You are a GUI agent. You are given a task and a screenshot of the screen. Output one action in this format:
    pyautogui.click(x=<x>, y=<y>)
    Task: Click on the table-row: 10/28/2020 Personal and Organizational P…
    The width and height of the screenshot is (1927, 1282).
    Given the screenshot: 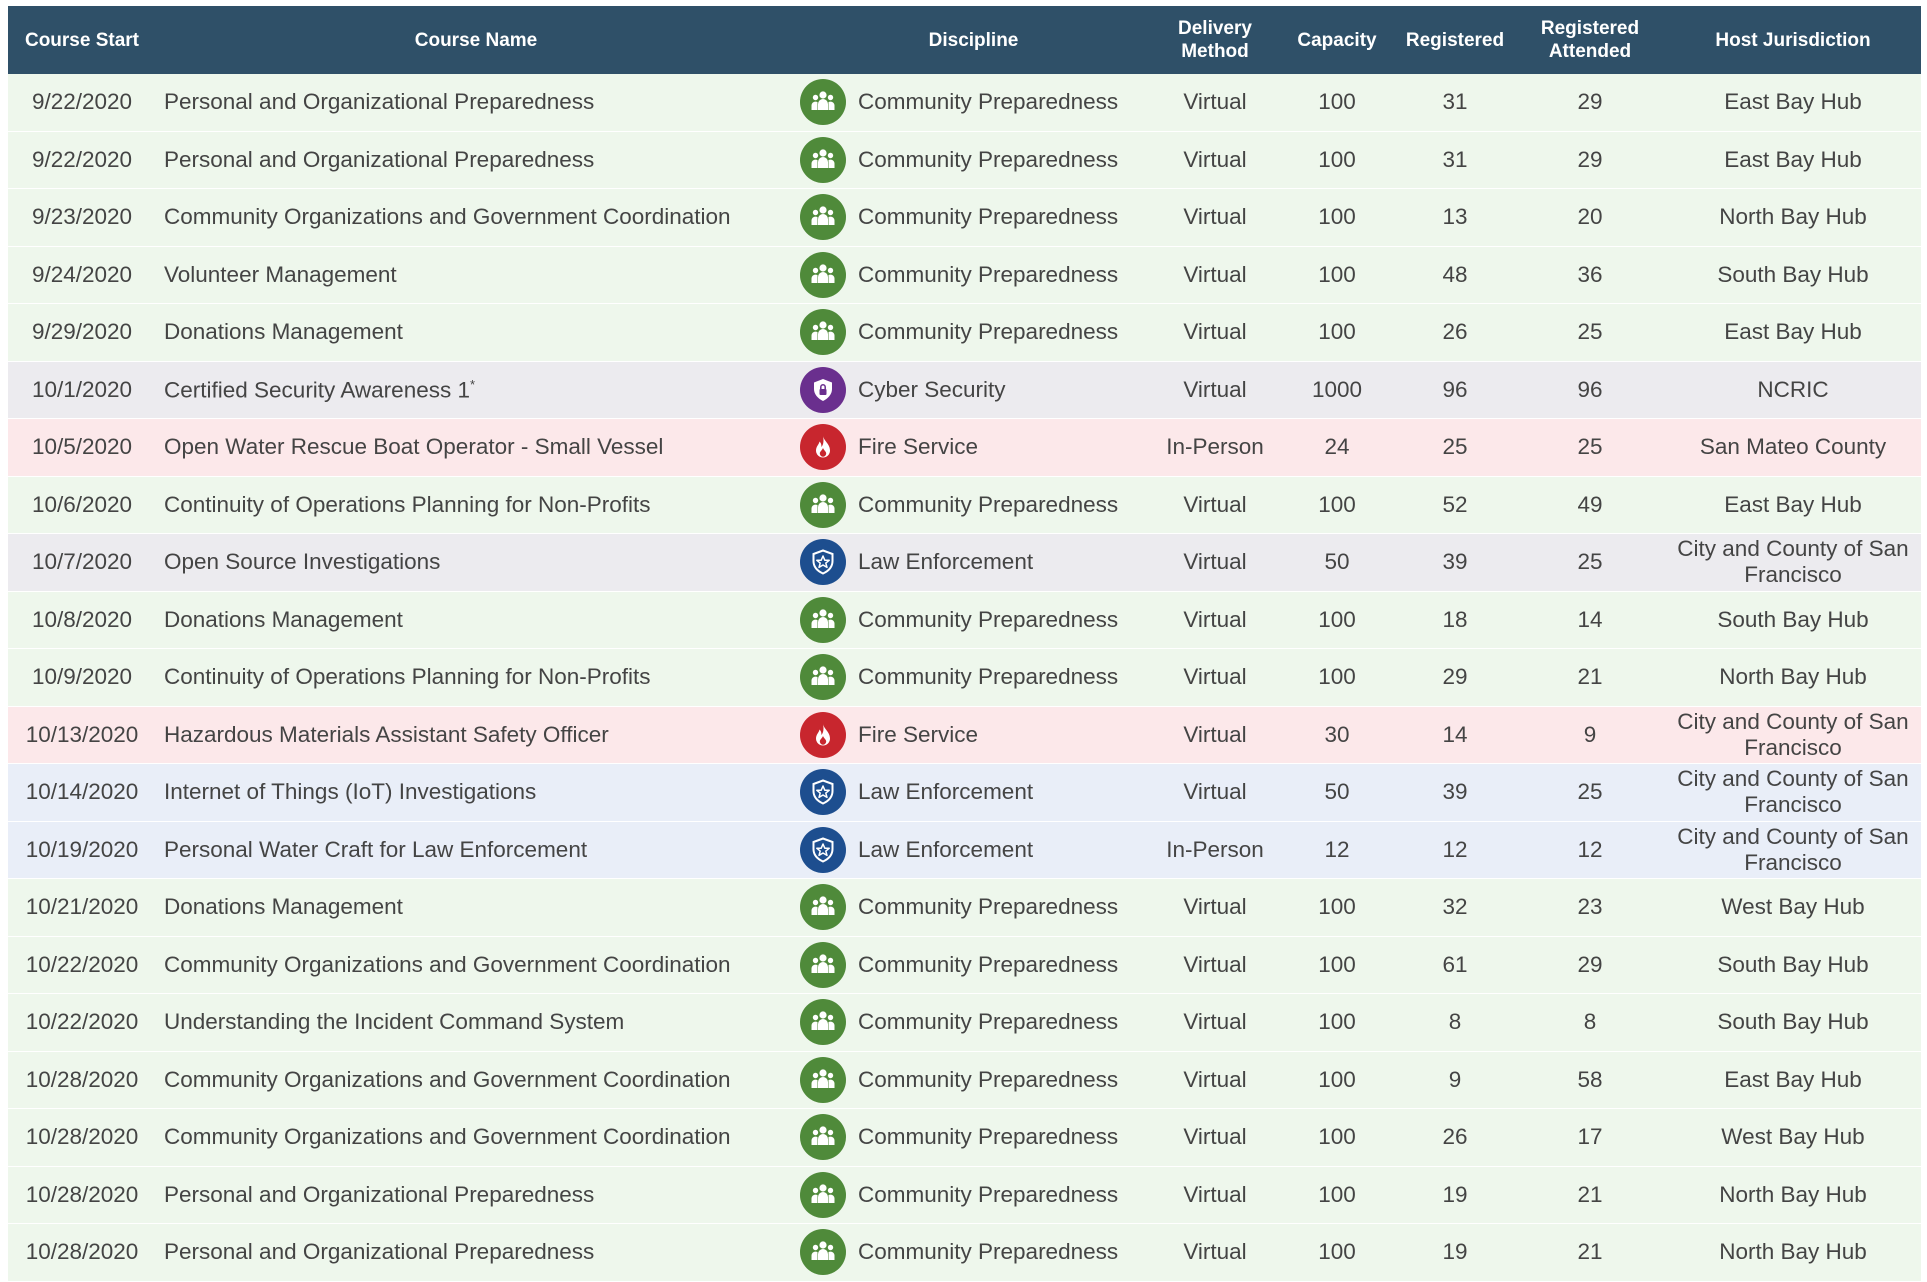 What is the action you would take?
    pyautogui.click(x=964, y=1195)
    